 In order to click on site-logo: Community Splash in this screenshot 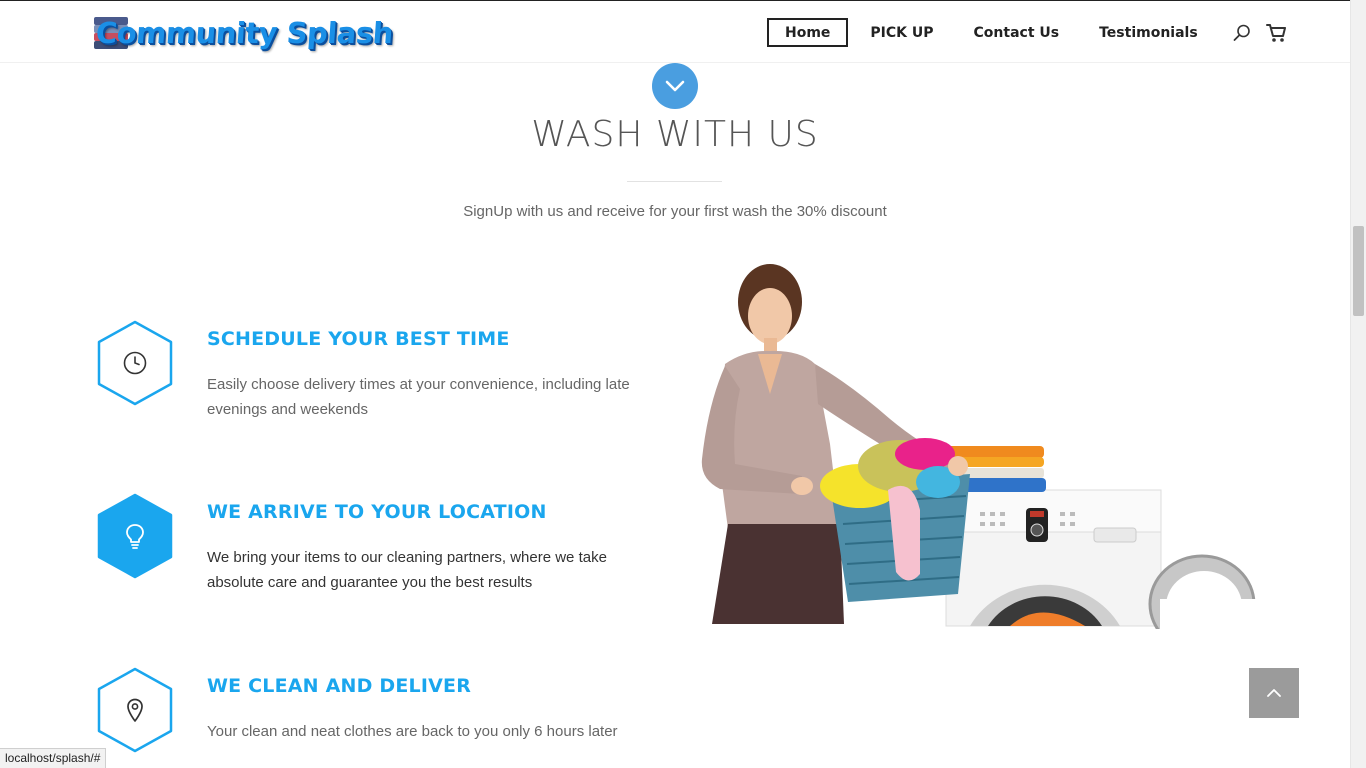, I will do `click(243, 33)`.